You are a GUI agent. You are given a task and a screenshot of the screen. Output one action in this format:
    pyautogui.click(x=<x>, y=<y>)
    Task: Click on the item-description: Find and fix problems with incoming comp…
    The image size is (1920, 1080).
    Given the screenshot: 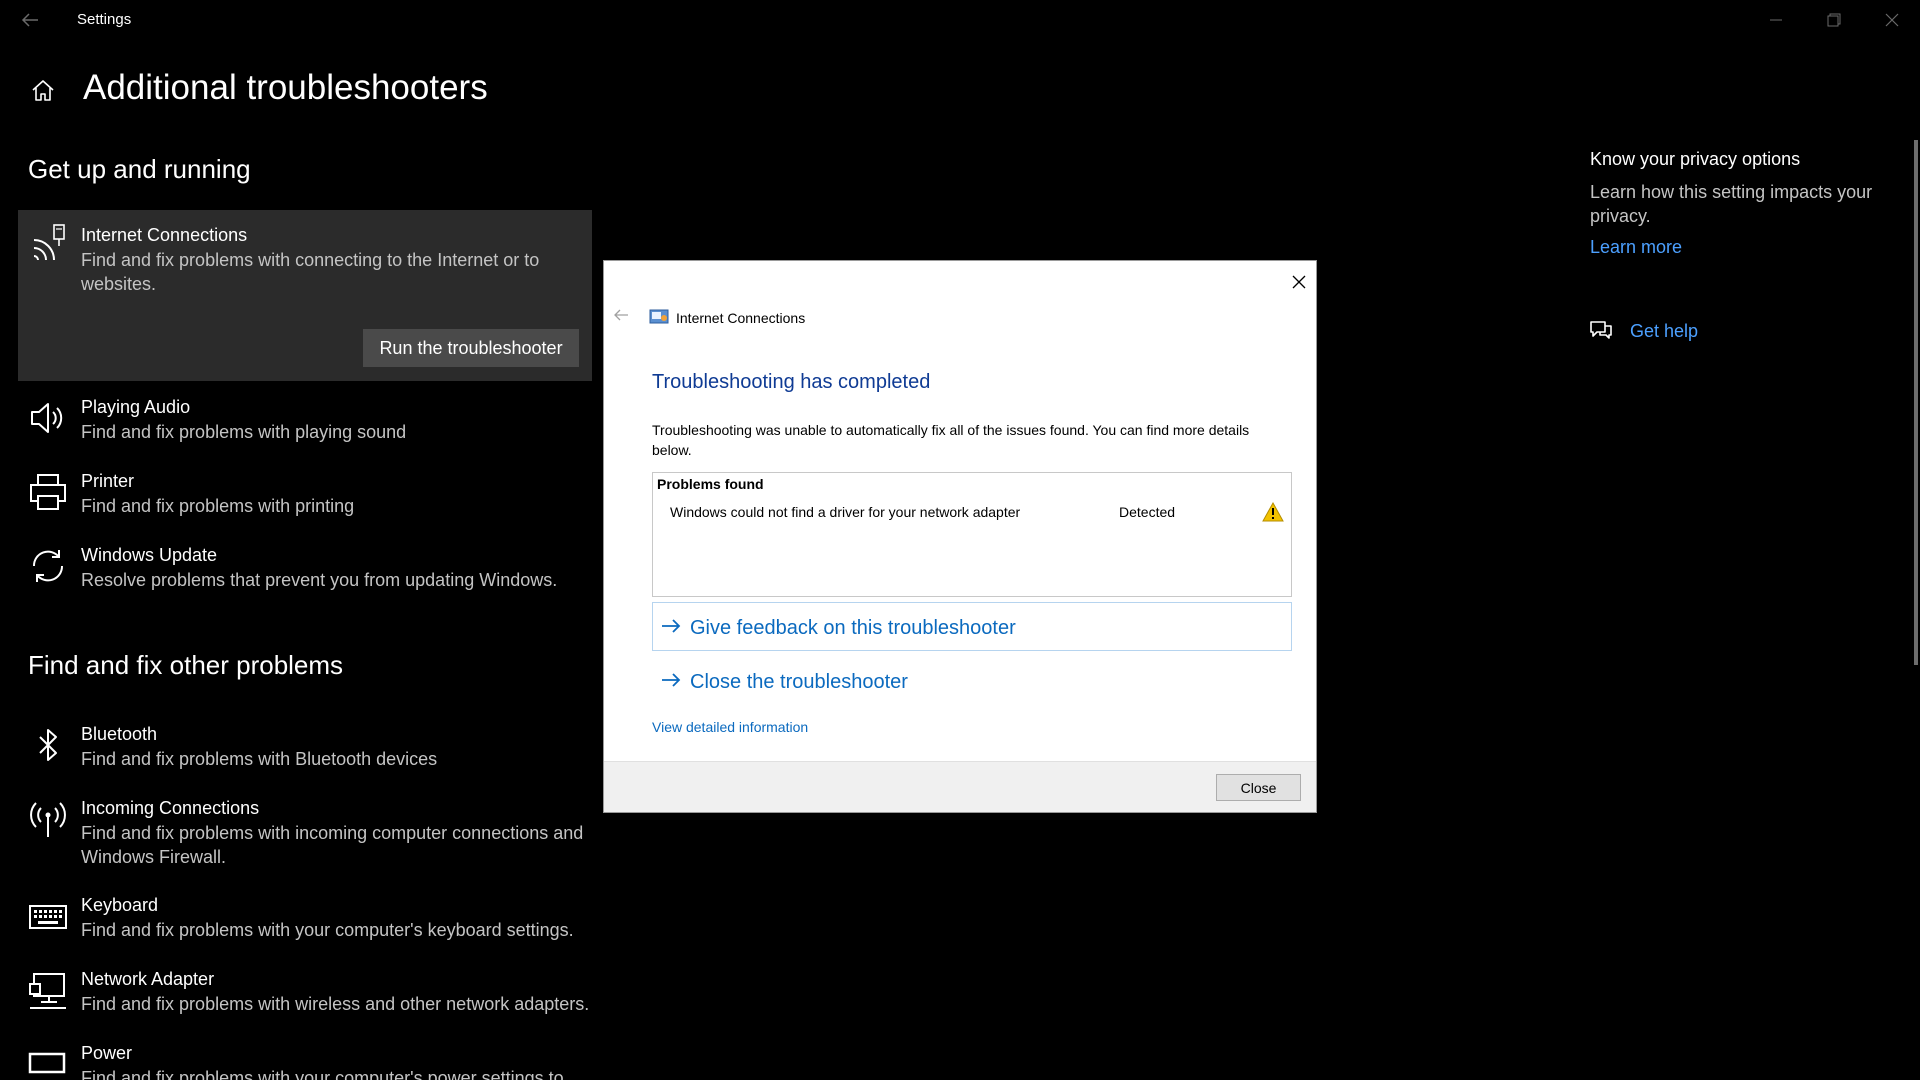 What is the action you would take?
    pyautogui.click(x=332, y=845)
    